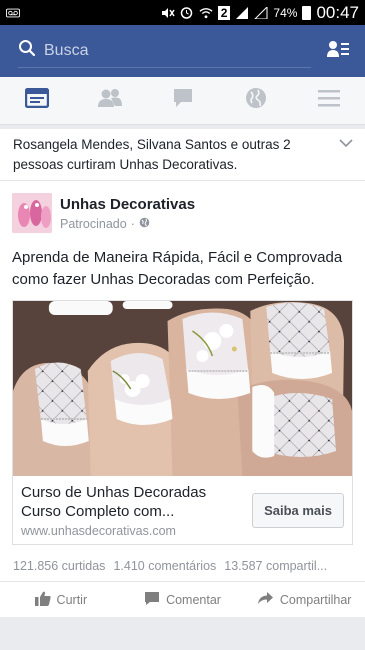 Image resolution: width=365 pixels, height=650 pixels. Describe the element at coordinates (285, 12) in the screenshot. I see `battery-percent: 74%` at that location.